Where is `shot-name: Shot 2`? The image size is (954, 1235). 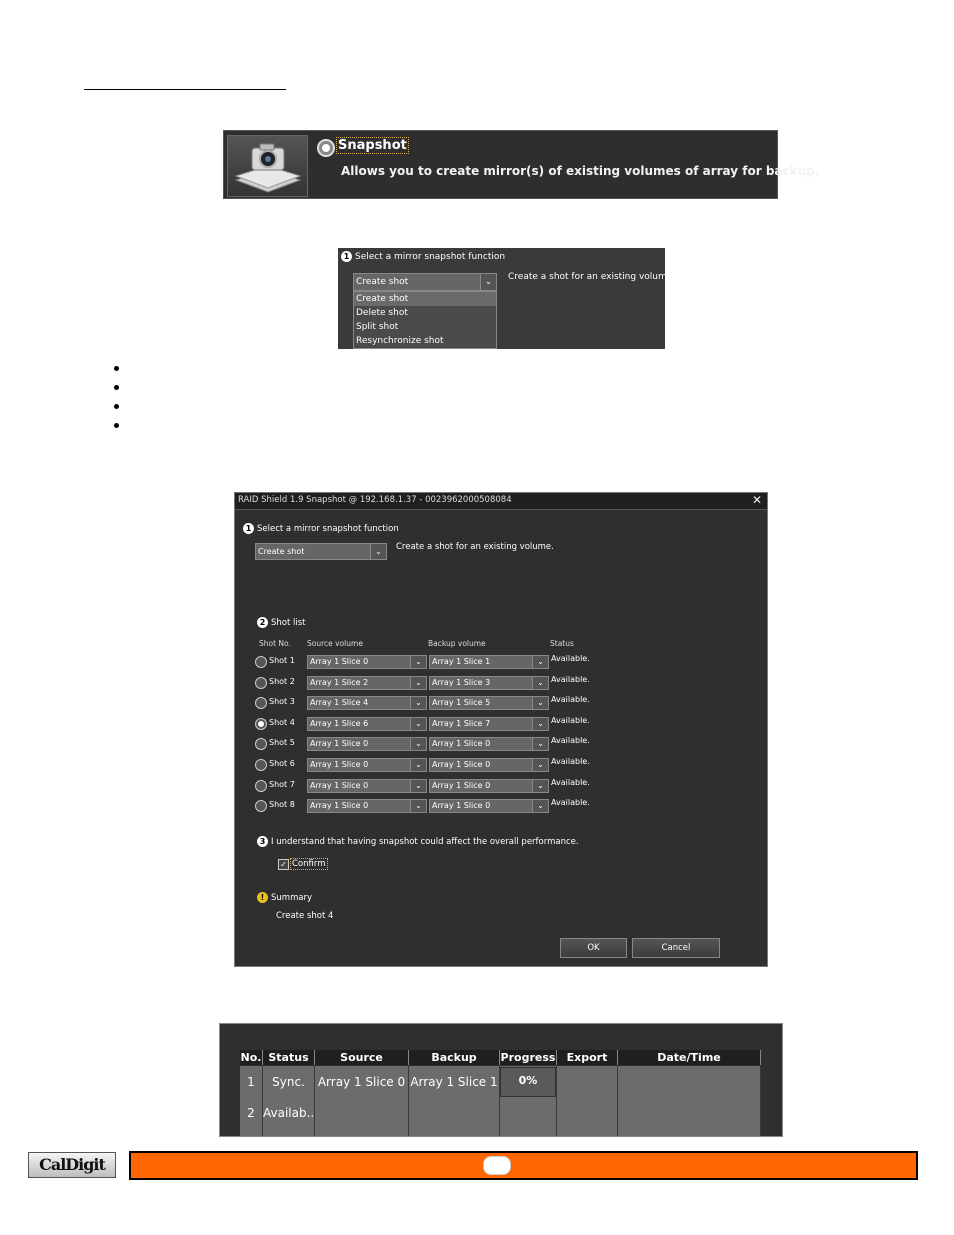
shot-name: Shot 2 is located at coordinates (282, 681).